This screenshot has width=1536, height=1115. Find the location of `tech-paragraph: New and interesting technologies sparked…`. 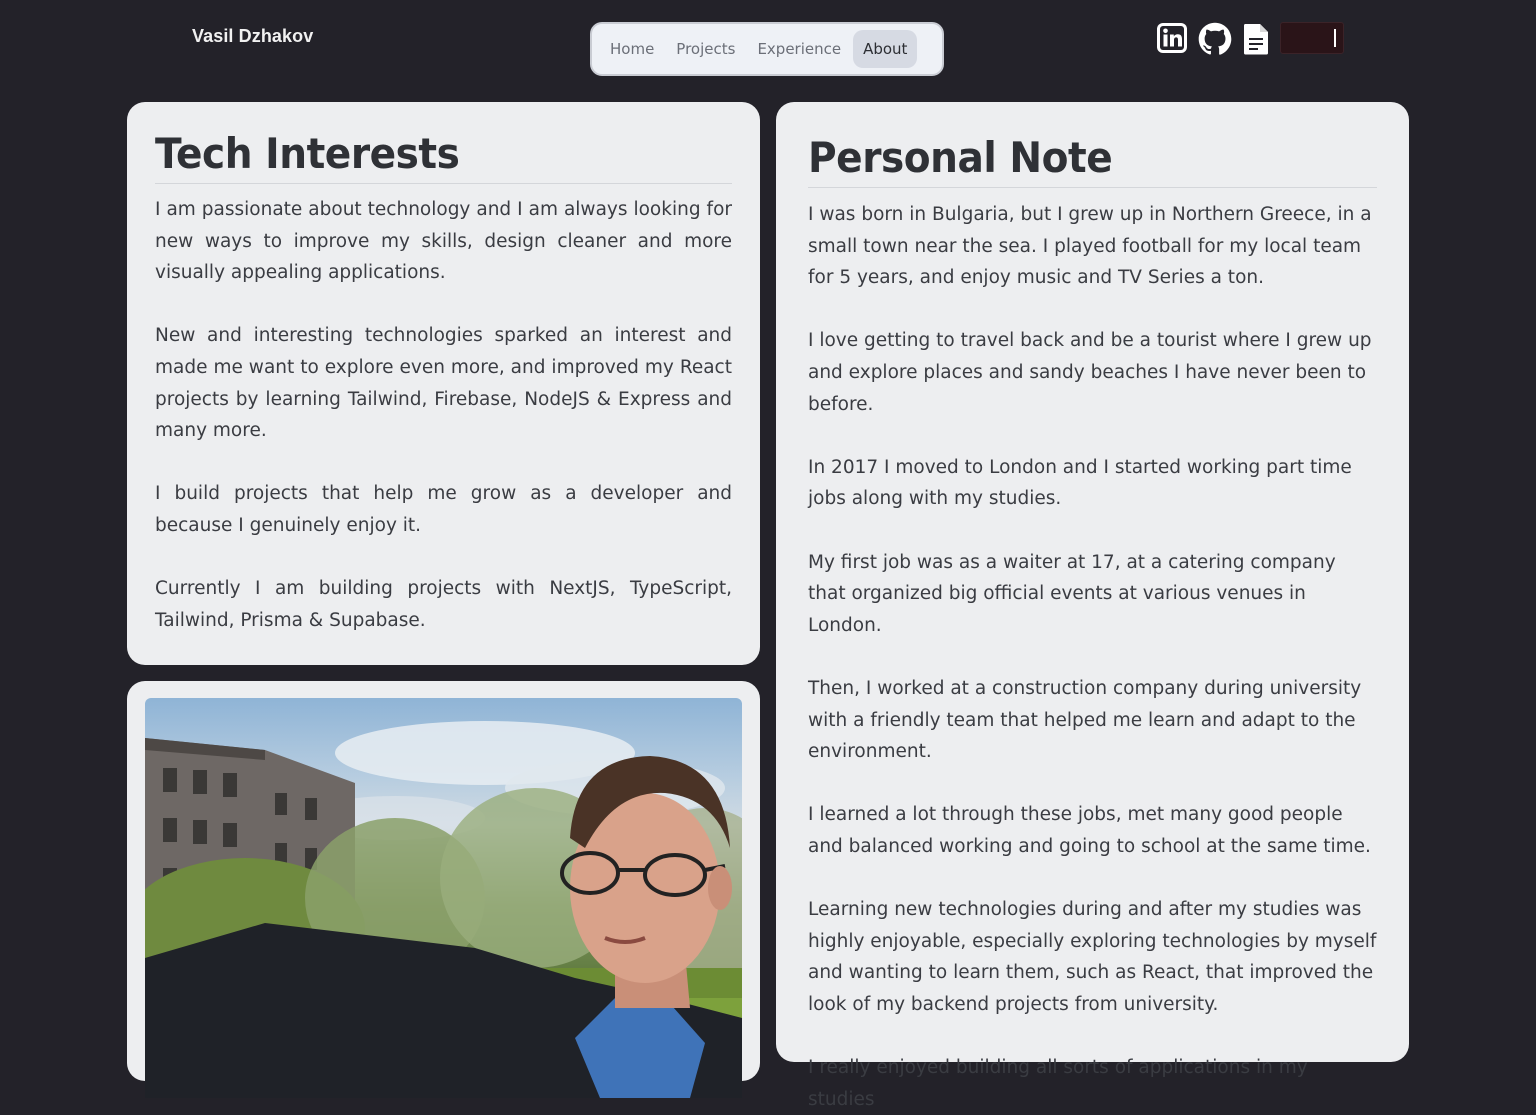

tech-paragraph: New and interesting technologies sparked… is located at coordinates (443, 383).